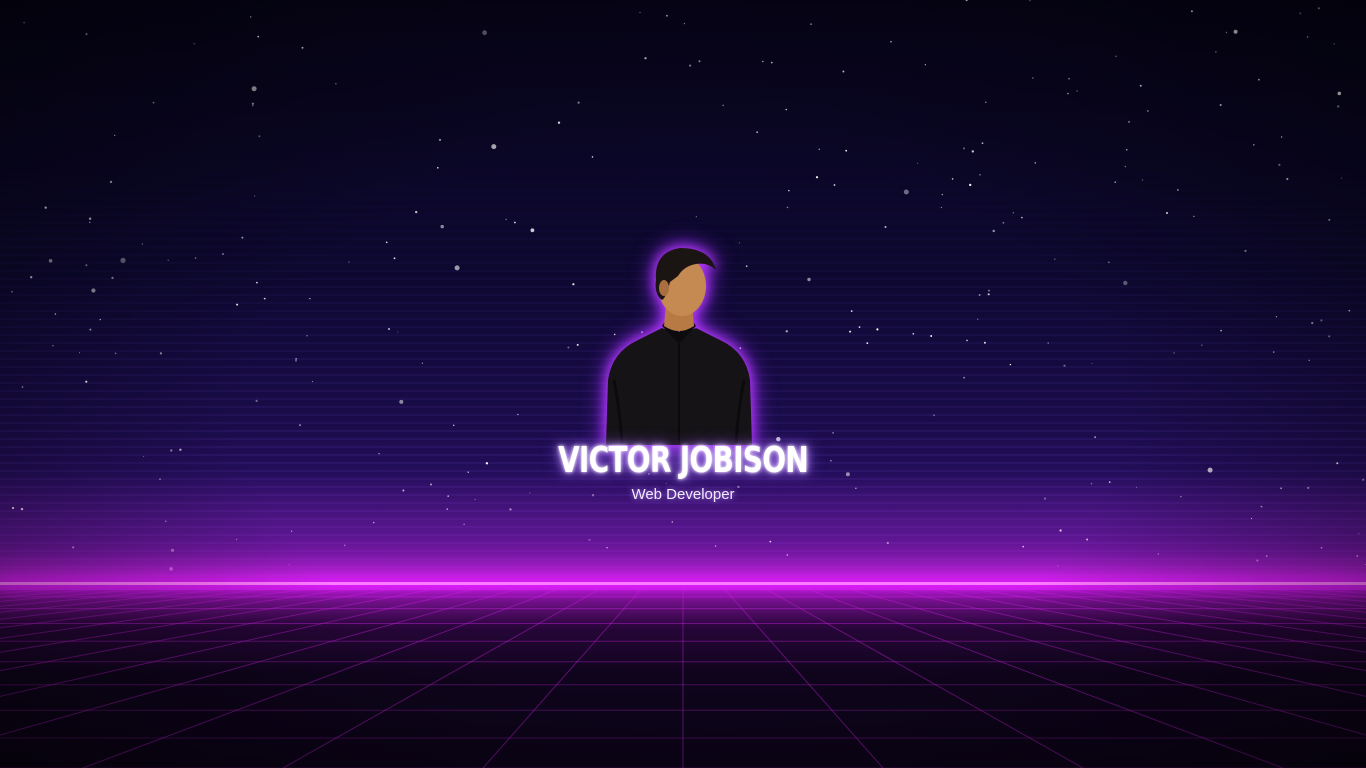 This screenshot has height=768, width=1366. What do you see at coordinates (679, 346) in the screenshot?
I see `person-portrait-icon` at bounding box center [679, 346].